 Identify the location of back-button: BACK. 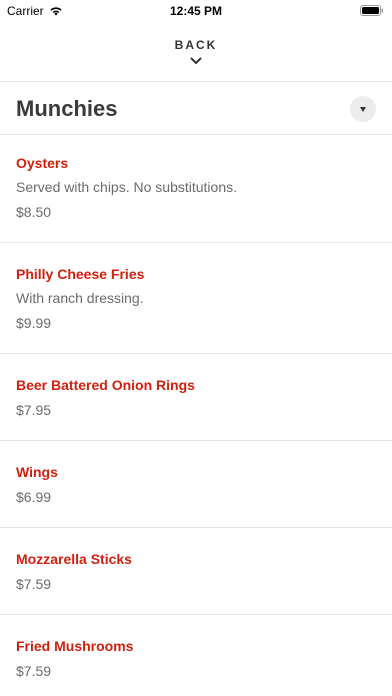
(196, 55).